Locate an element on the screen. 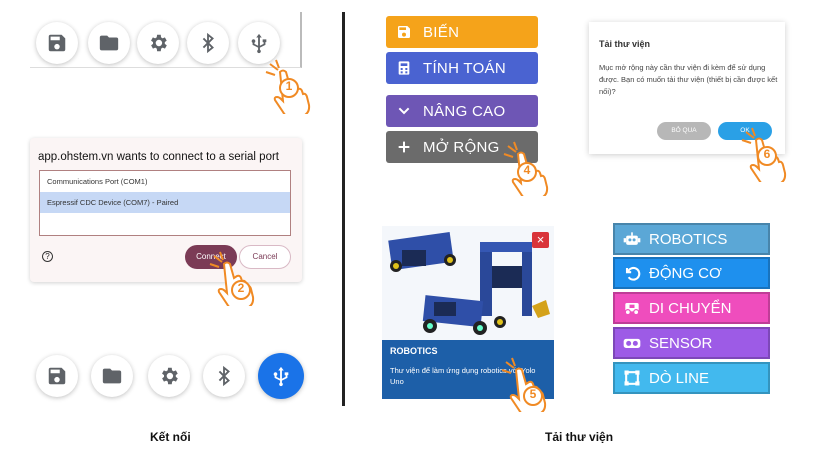  settings-button-top is located at coordinates (158, 43).